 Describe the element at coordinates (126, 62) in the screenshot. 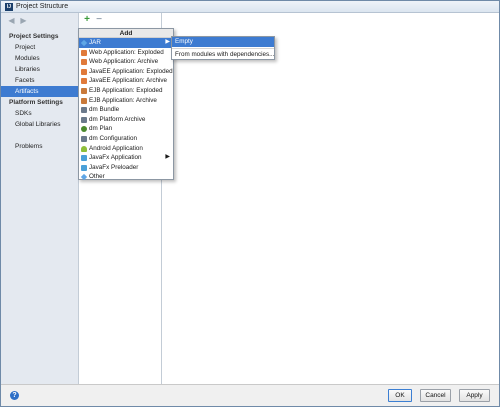

I see `menu-item-web-app-archive: Web Application: Archive` at that location.